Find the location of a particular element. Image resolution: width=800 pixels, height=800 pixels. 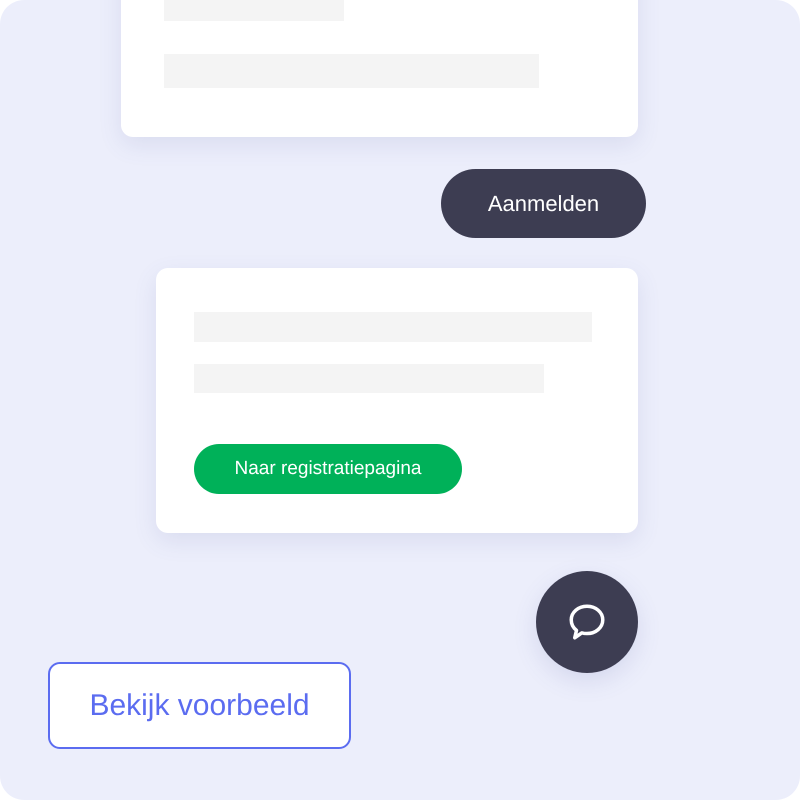

preview-button: Bekijk voorbeeld is located at coordinates (199, 705).